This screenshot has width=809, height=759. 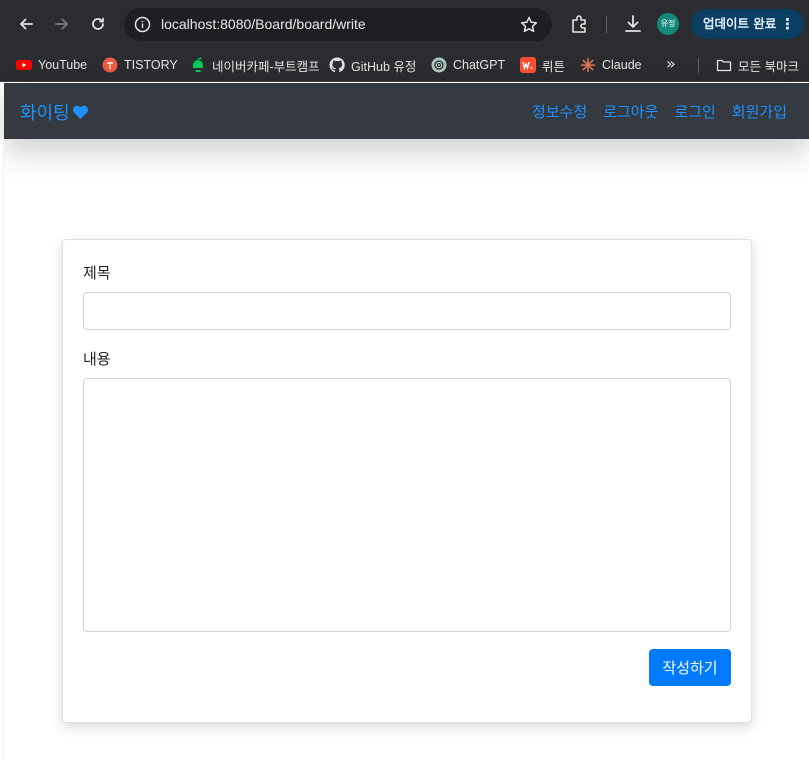 What do you see at coordinates (659, 111) in the screenshot?
I see `nav-links: 정보수정 로그아웃 로그인 회원가입` at bounding box center [659, 111].